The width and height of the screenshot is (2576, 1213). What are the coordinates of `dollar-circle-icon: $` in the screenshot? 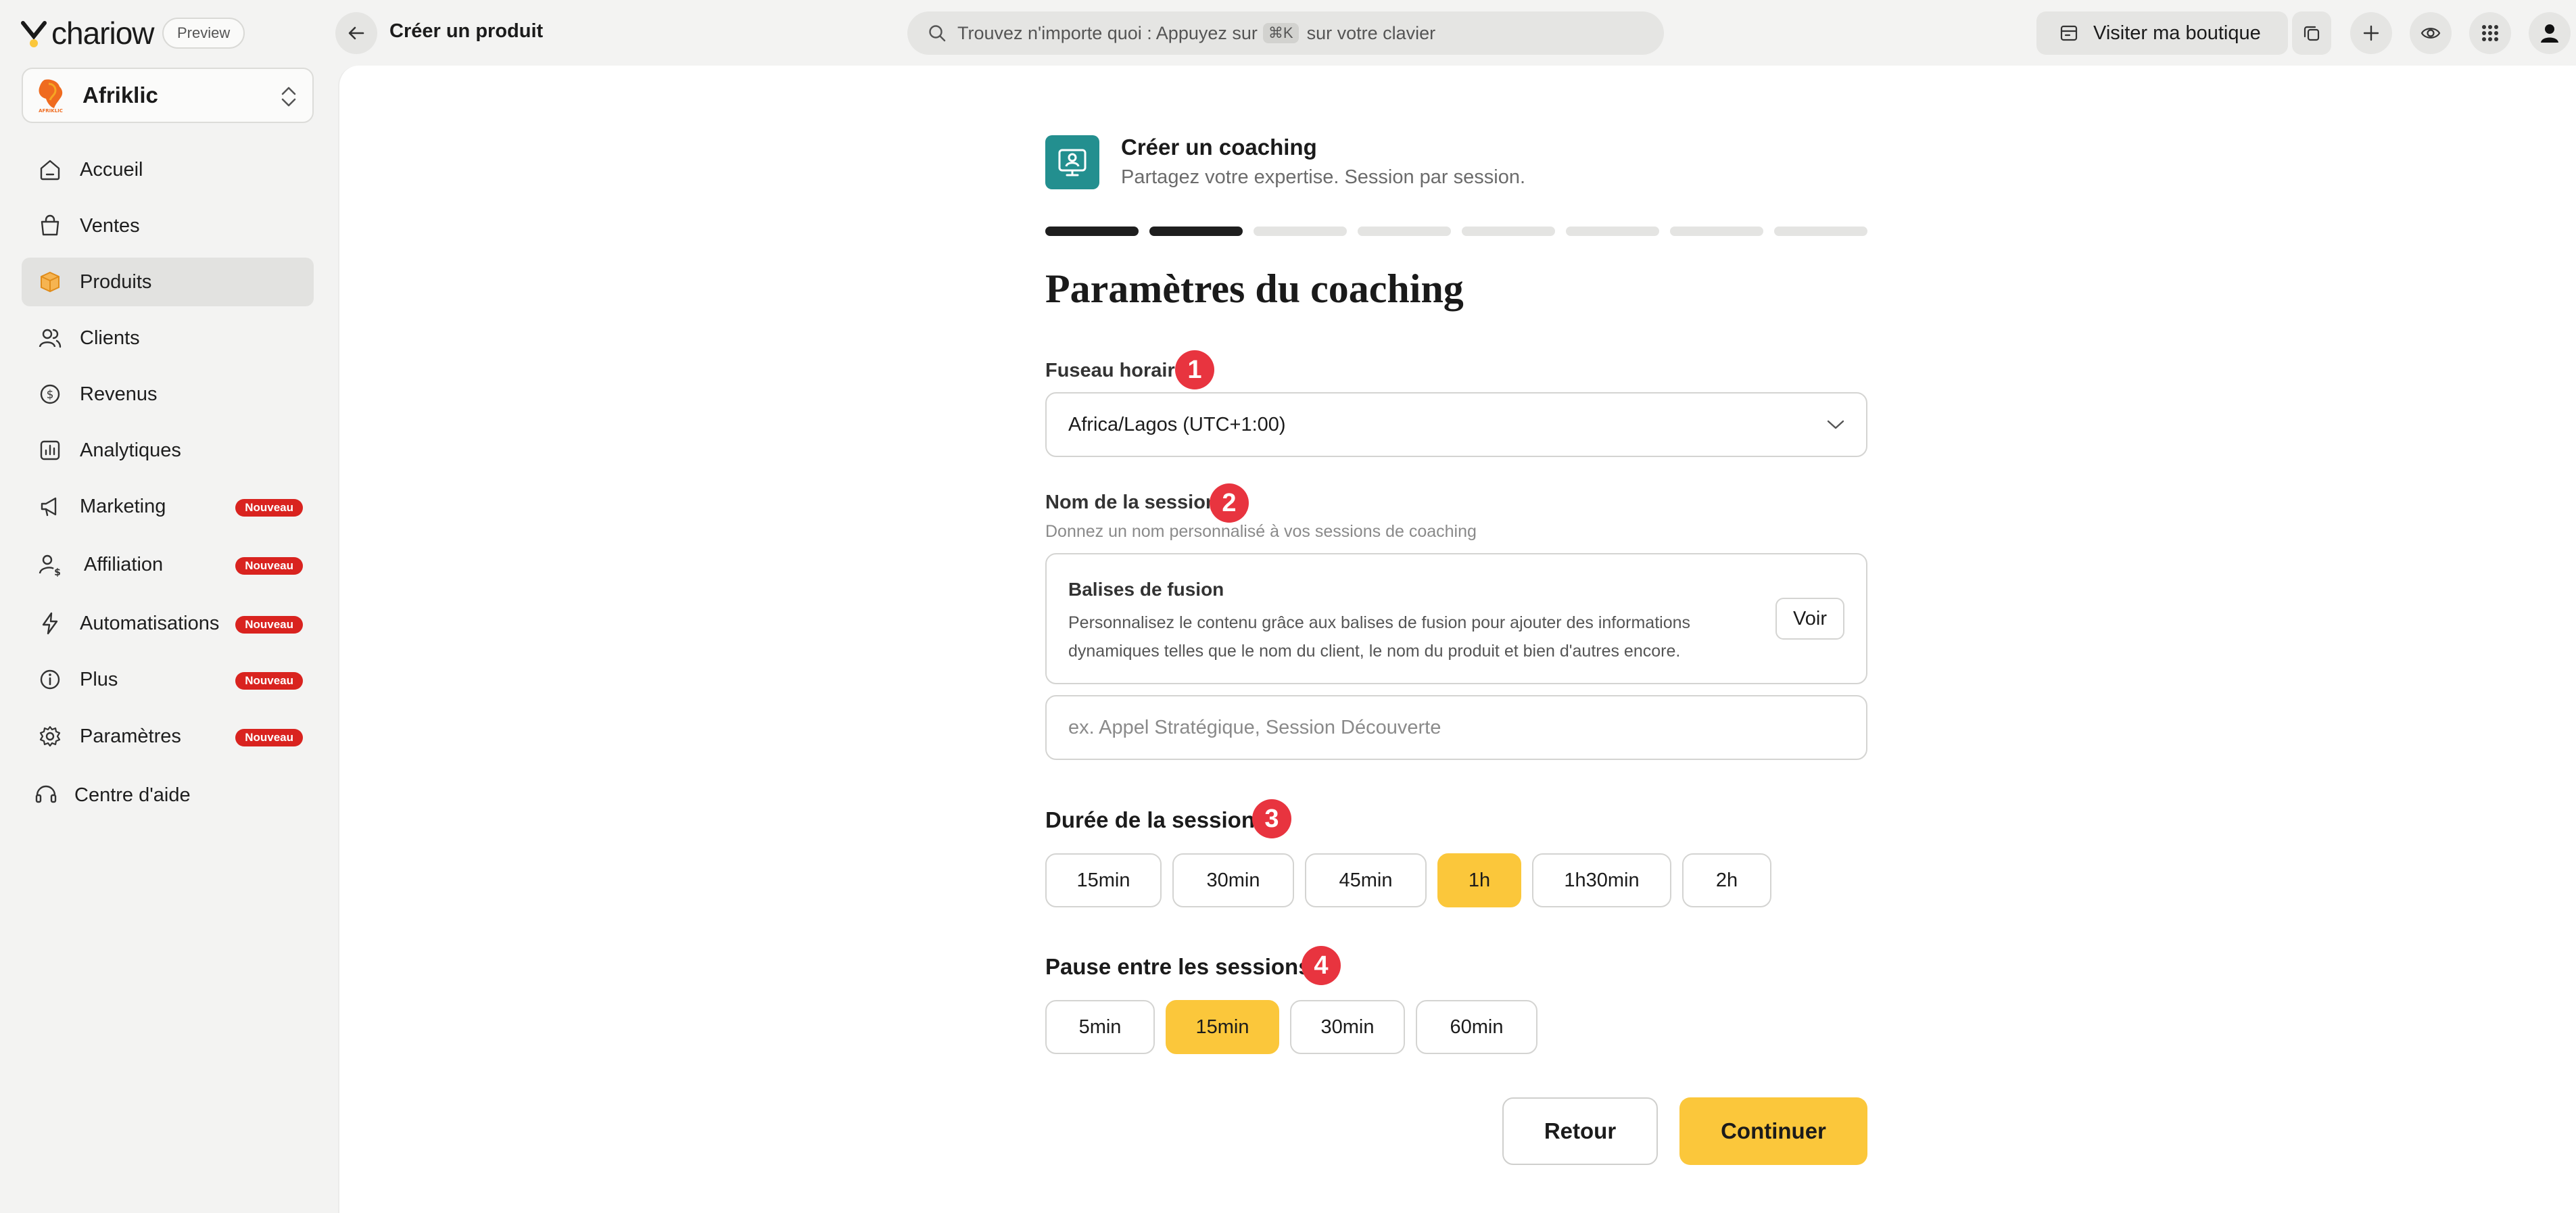 It's located at (50, 395).